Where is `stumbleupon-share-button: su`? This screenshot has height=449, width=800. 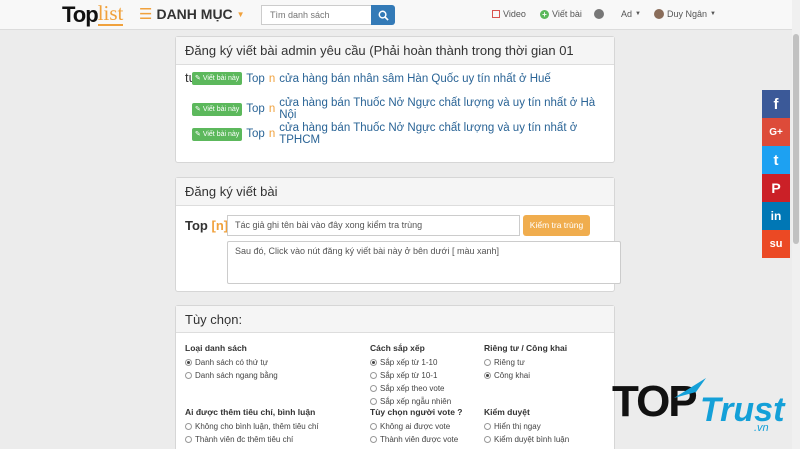 stumbleupon-share-button: su is located at coordinates (776, 244).